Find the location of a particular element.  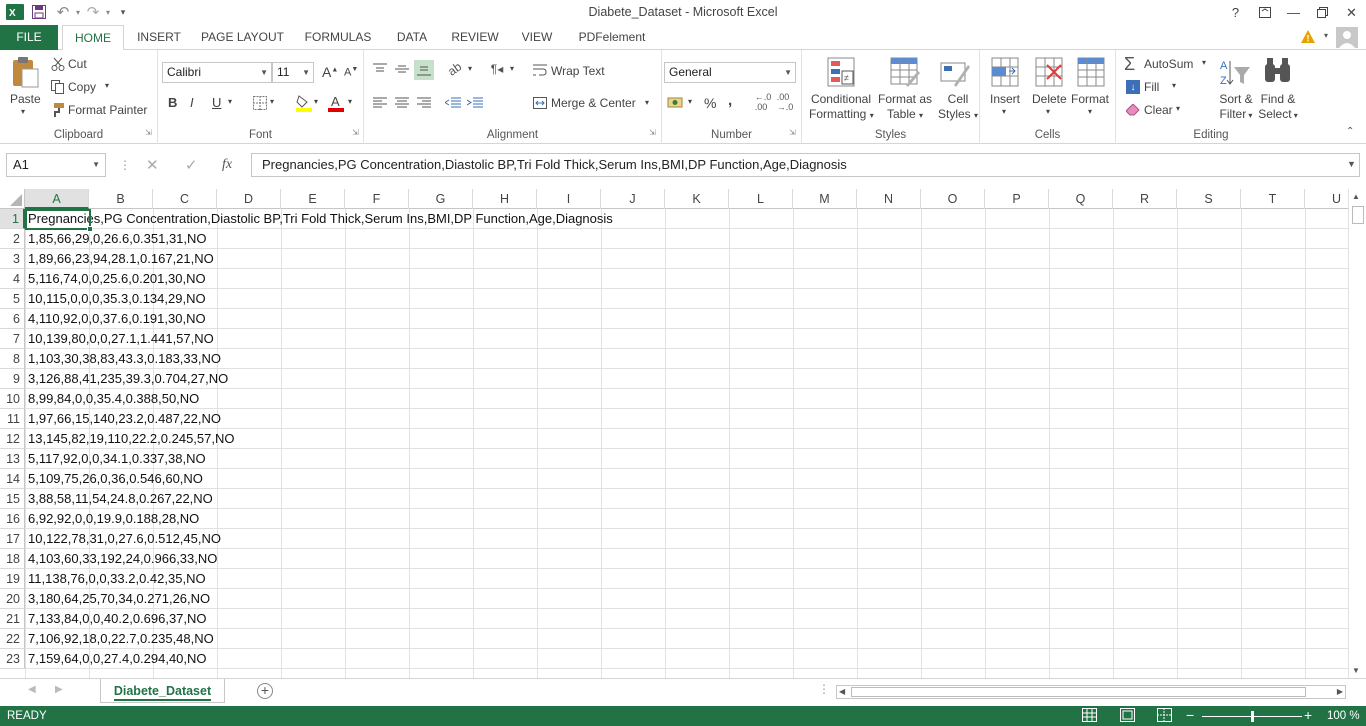

scroll-down-icon: ▼ is located at coordinates (1356, 670).